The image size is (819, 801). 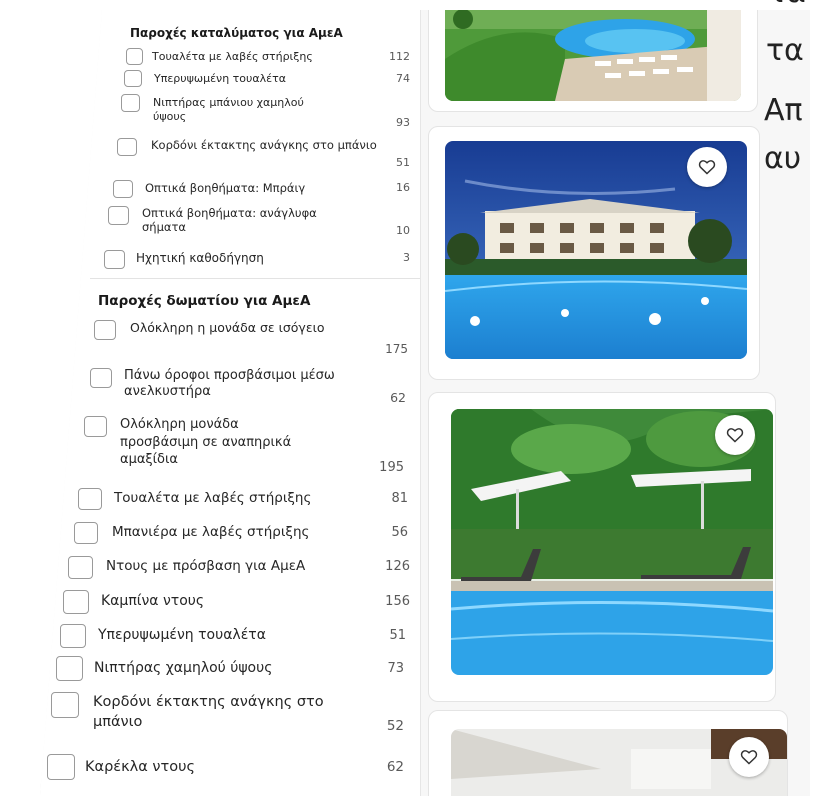 What do you see at coordinates (395, 726) in the screenshot?
I see `filter-count: 52` at bounding box center [395, 726].